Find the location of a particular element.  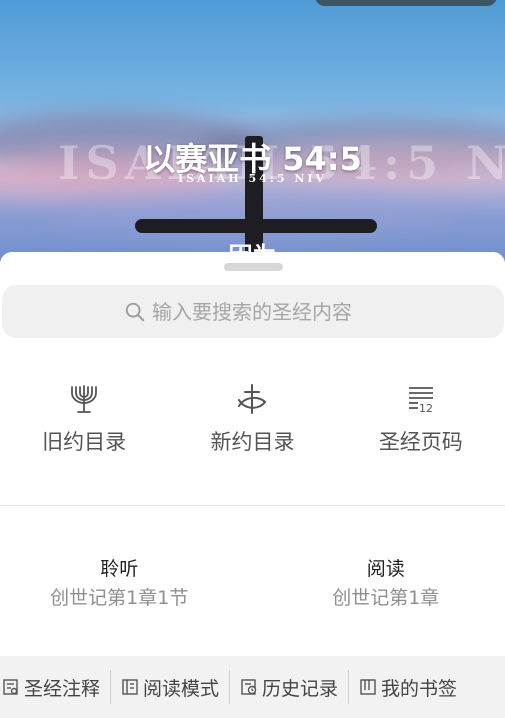

reading-mode-label: 阅读模式 is located at coordinates (181, 688).